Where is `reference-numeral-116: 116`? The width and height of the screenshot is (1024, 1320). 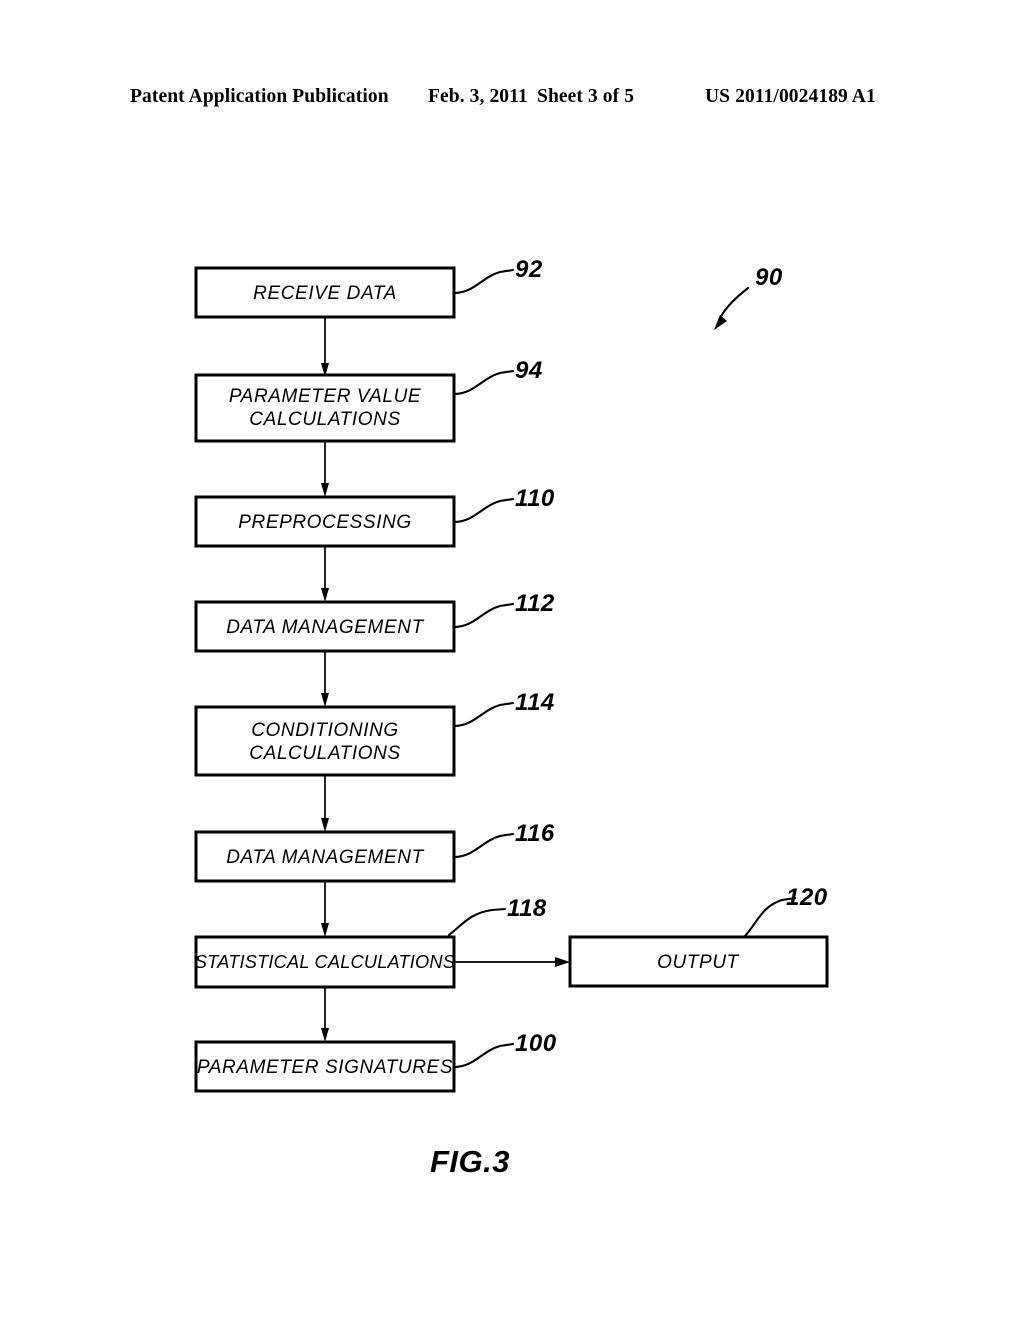 reference-numeral-116: 116 is located at coordinates (535, 833).